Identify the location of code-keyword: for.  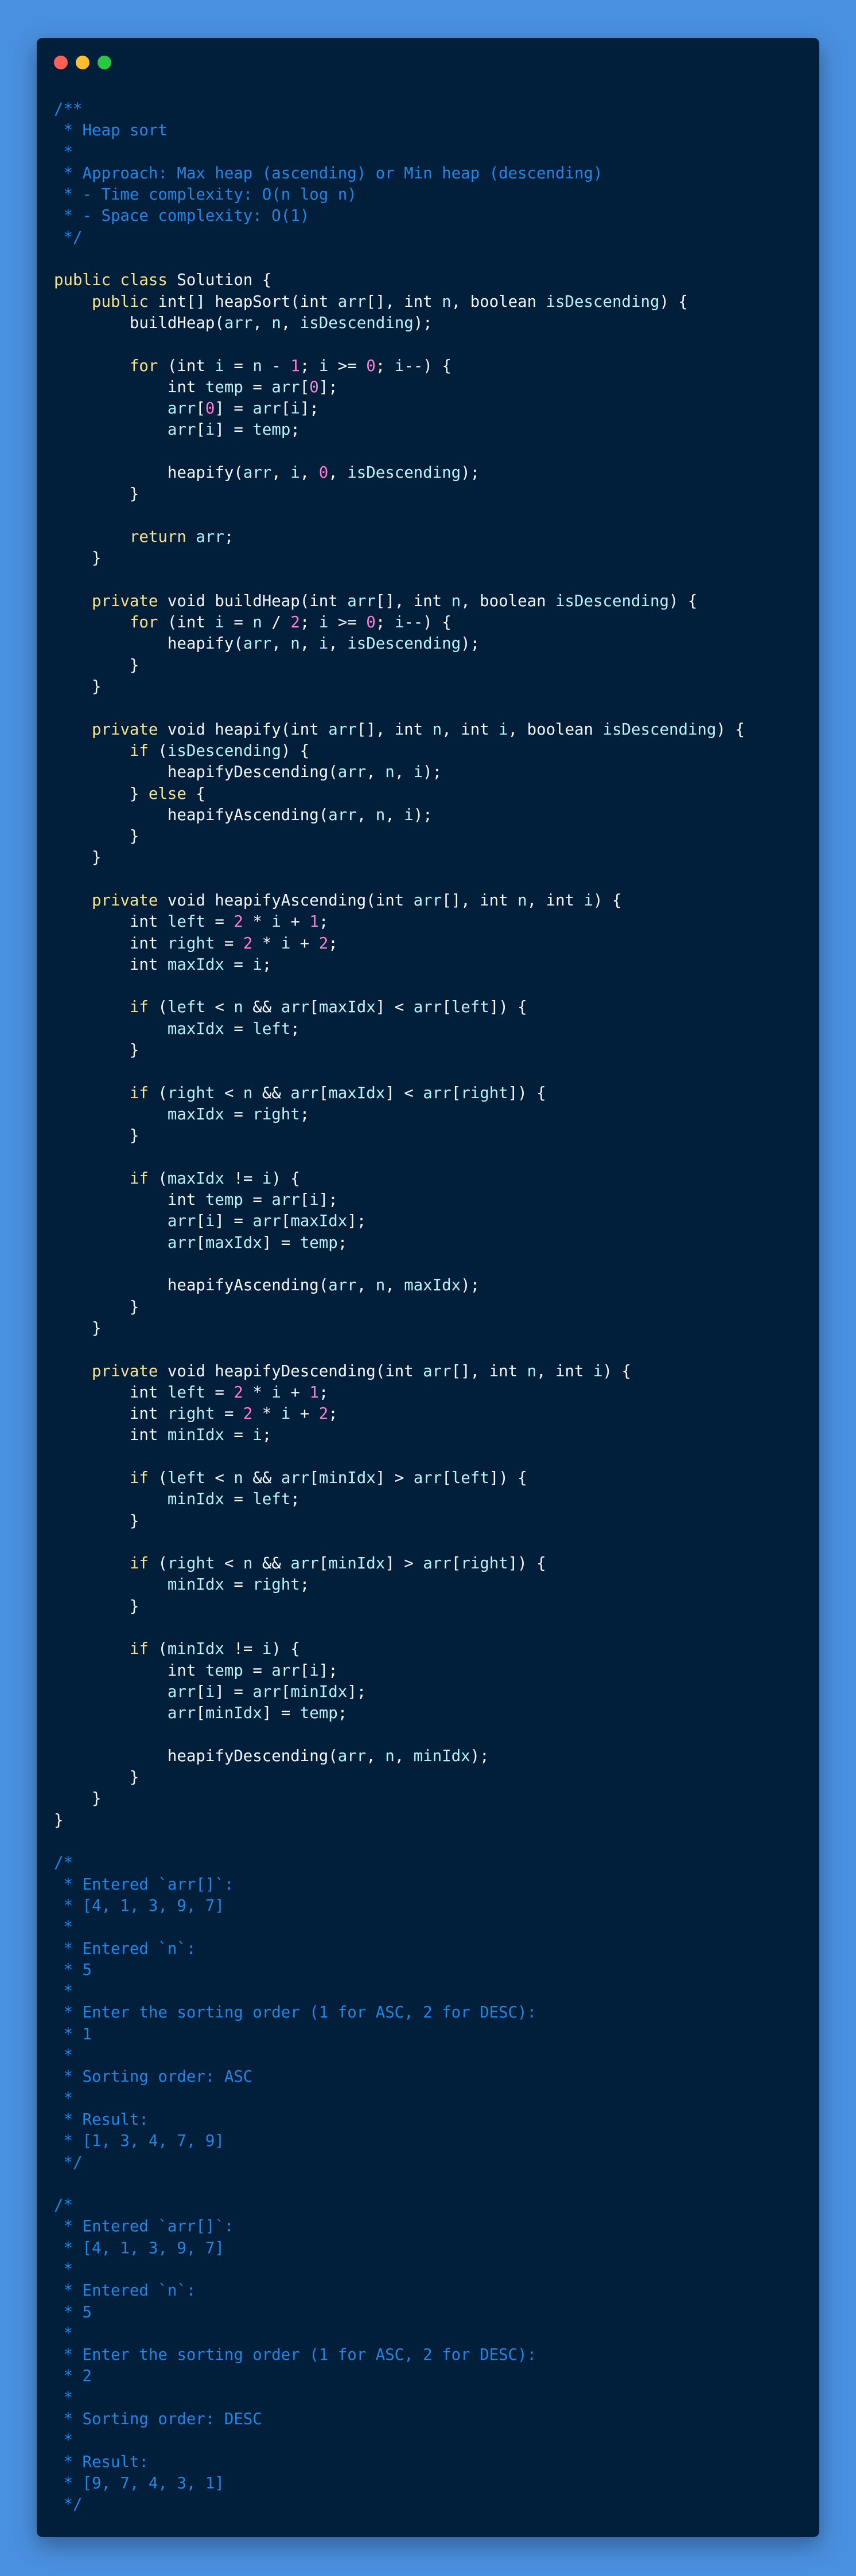
(148, 366).